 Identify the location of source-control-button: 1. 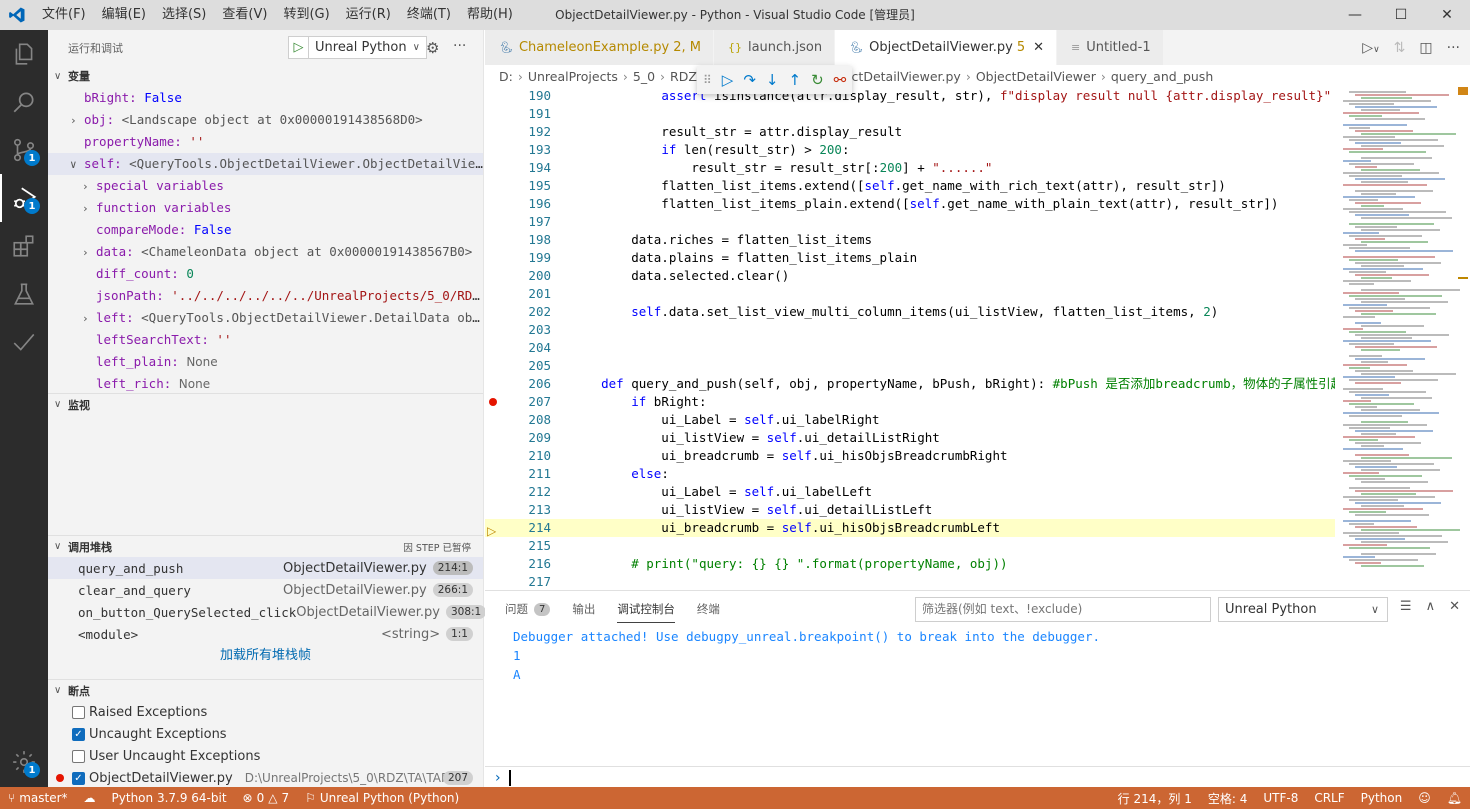
(24, 150).